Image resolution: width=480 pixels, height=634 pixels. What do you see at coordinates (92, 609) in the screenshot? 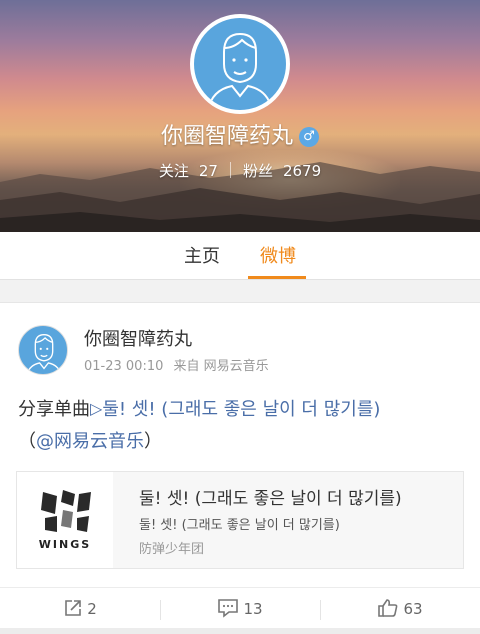
I see `repost-count: 2` at bounding box center [92, 609].